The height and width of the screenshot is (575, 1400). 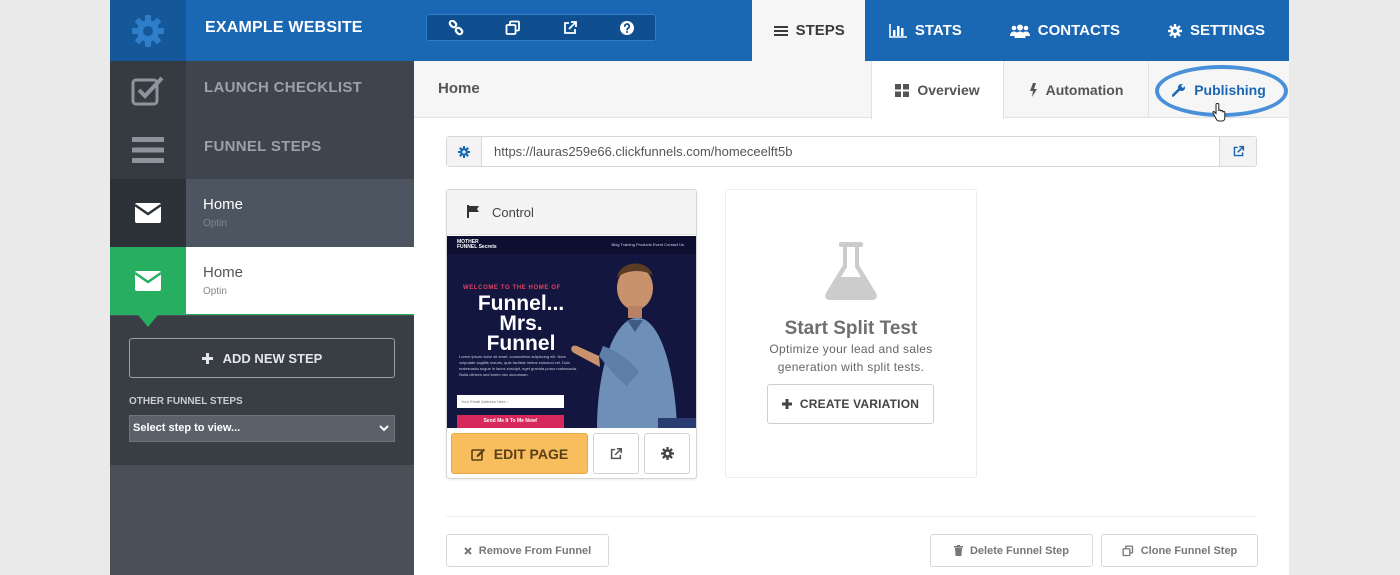 I want to click on link-icon, so click(x=455, y=27).